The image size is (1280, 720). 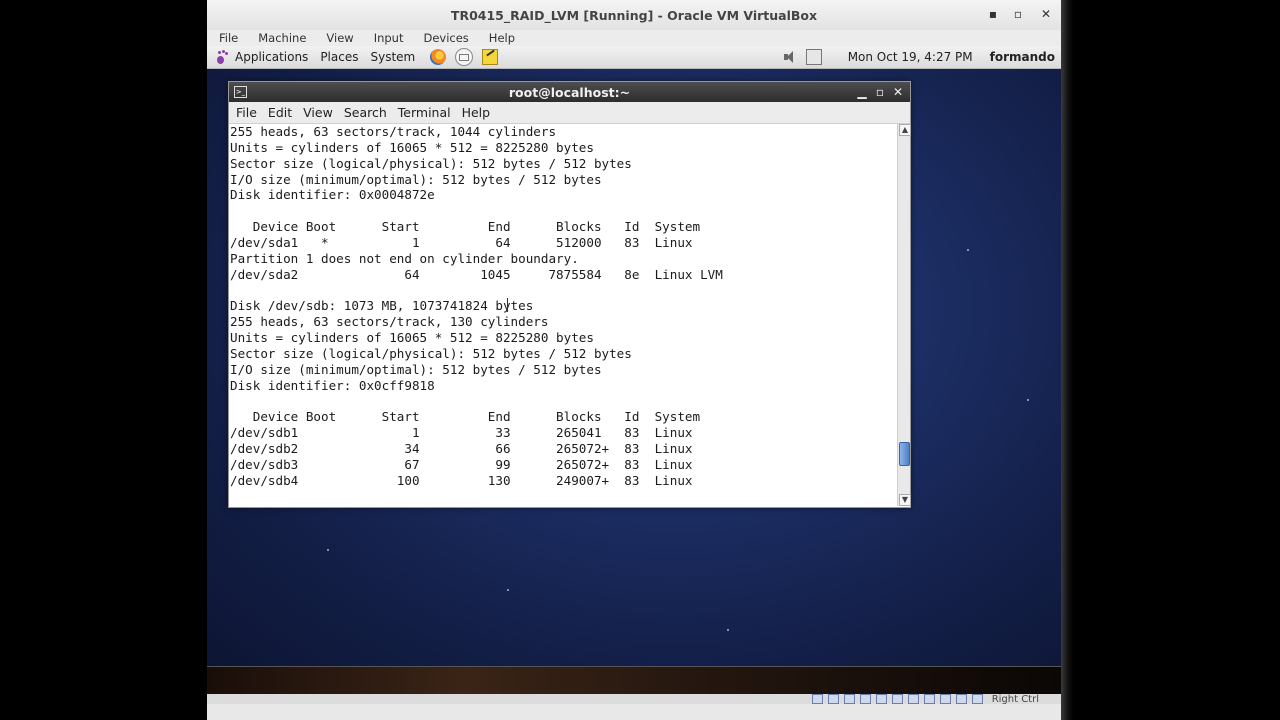 I want to click on hdd-status-icon, so click(x=817, y=699).